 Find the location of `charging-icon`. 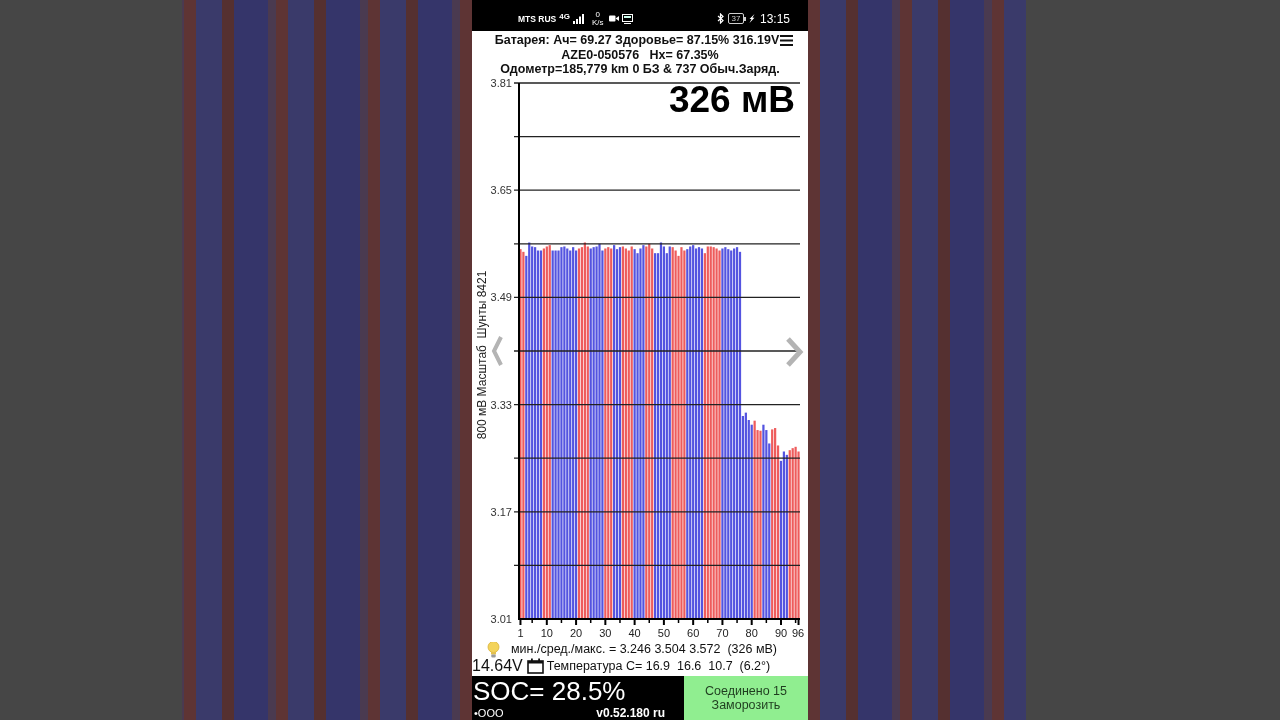

charging-icon is located at coordinates (751, 18).